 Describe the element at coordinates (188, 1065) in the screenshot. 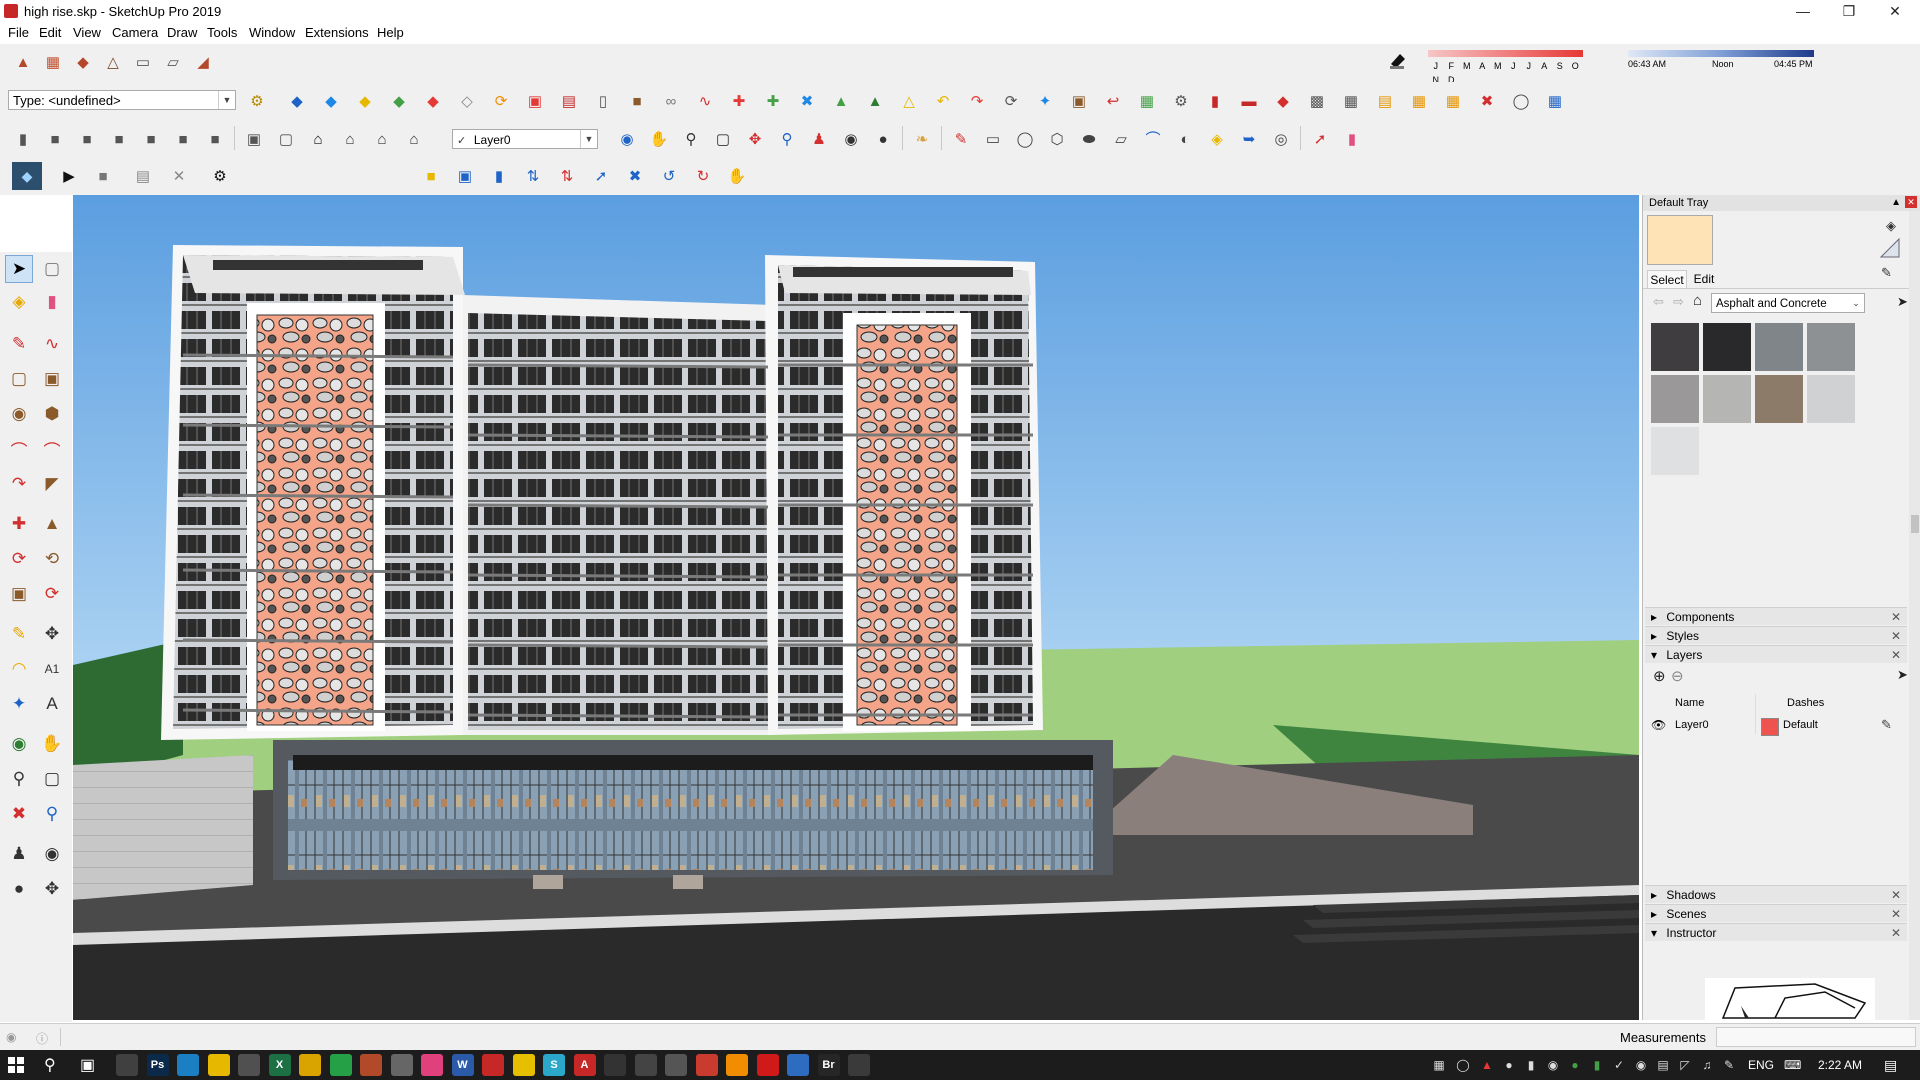

I see `edge-icon` at that location.